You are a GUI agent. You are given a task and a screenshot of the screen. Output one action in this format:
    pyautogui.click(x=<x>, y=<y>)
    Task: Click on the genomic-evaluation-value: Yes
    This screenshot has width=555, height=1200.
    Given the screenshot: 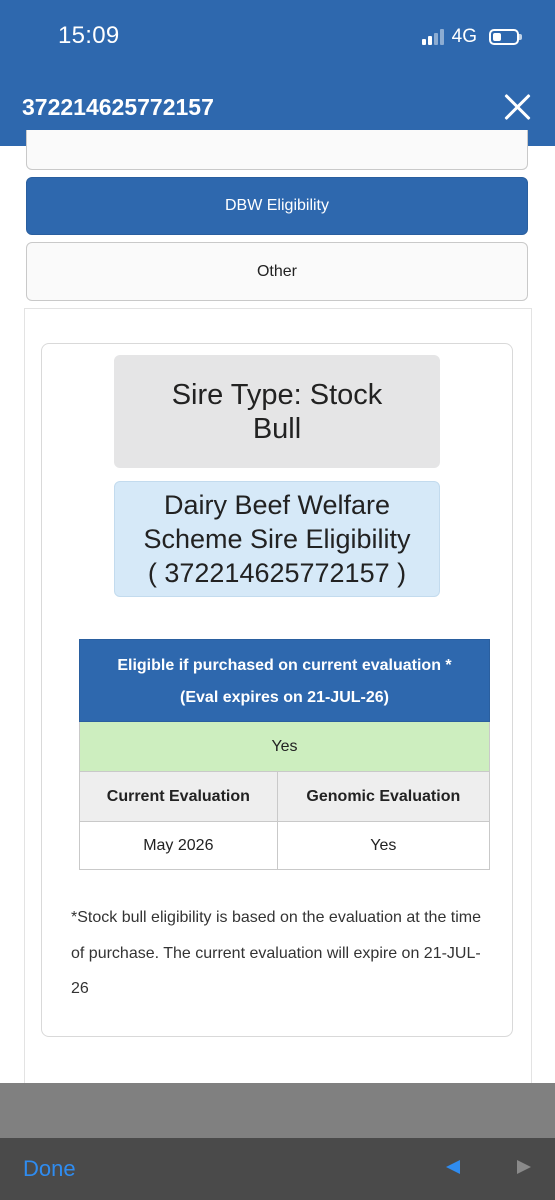 What is the action you would take?
    pyautogui.click(x=383, y=845)
    